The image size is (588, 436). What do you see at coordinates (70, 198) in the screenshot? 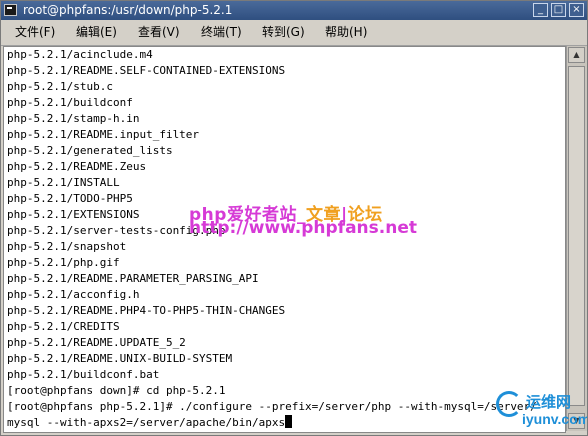
I see `output-line: php-5.2.1/TODO-PHP5` at bounding box center [70, 198].